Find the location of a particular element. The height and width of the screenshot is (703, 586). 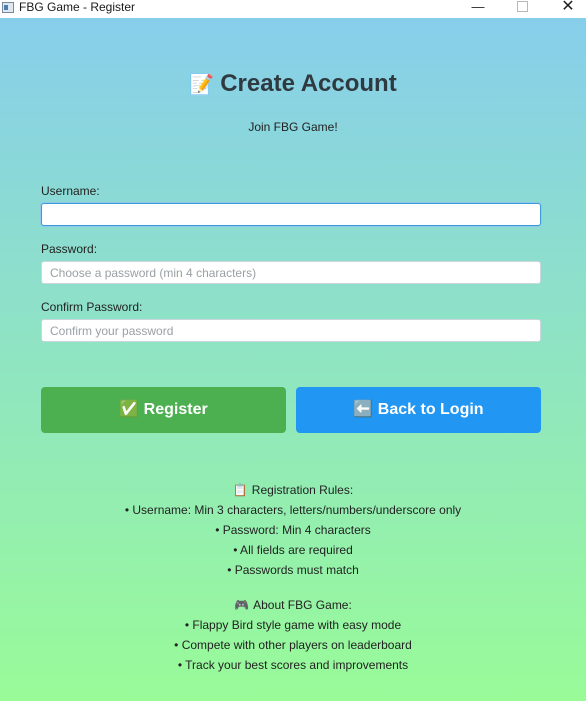

rules-heading: 📋 Registration Rules: is located at coordinates (293, 490).